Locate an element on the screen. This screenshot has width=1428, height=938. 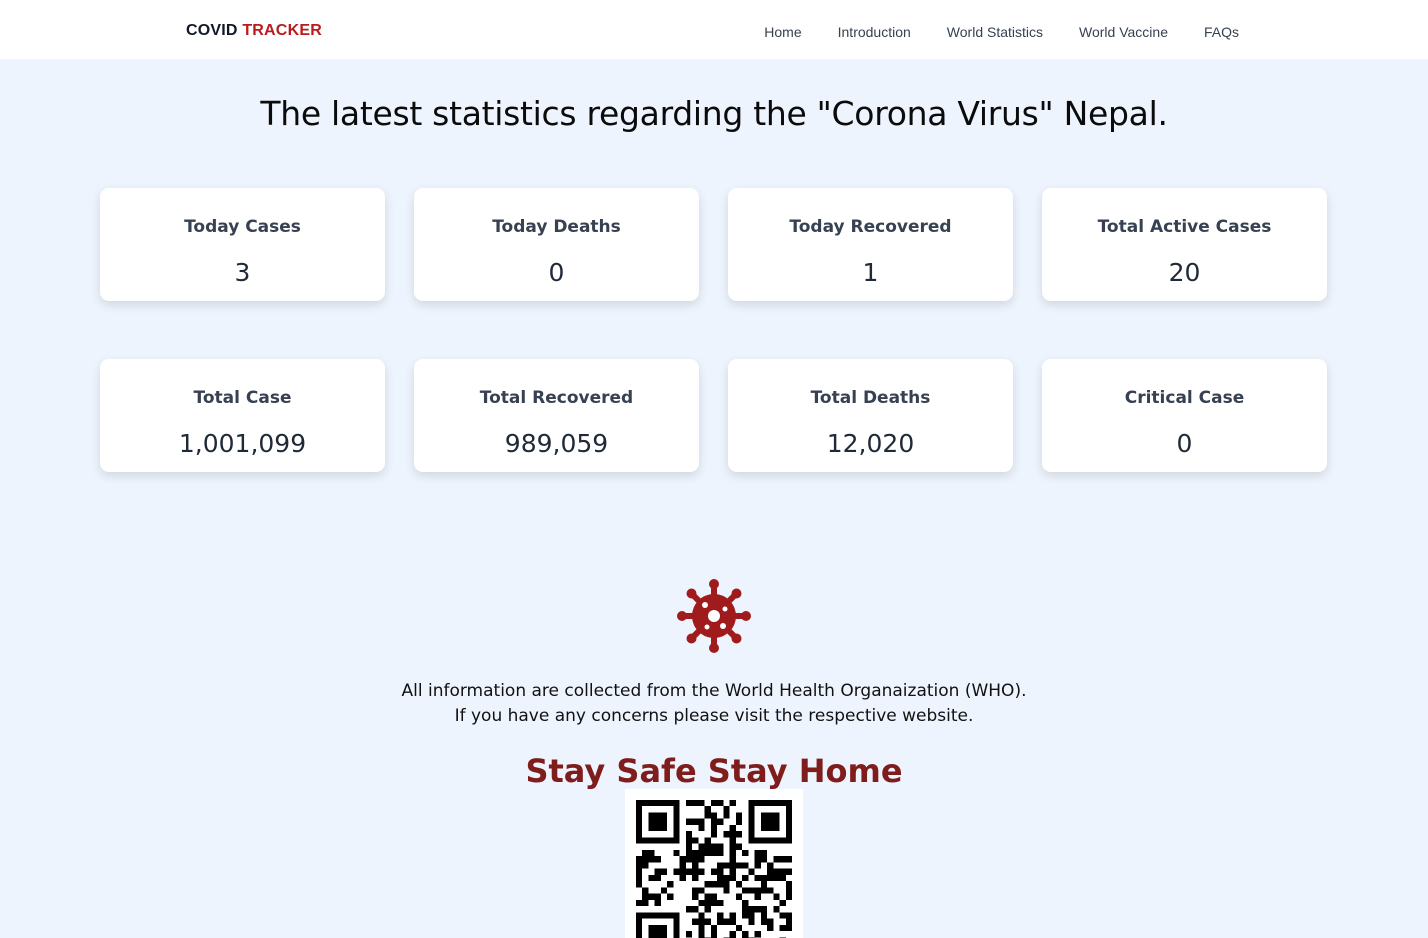
stat-label: Total Active Cases is located at coordinates (1184, 227).